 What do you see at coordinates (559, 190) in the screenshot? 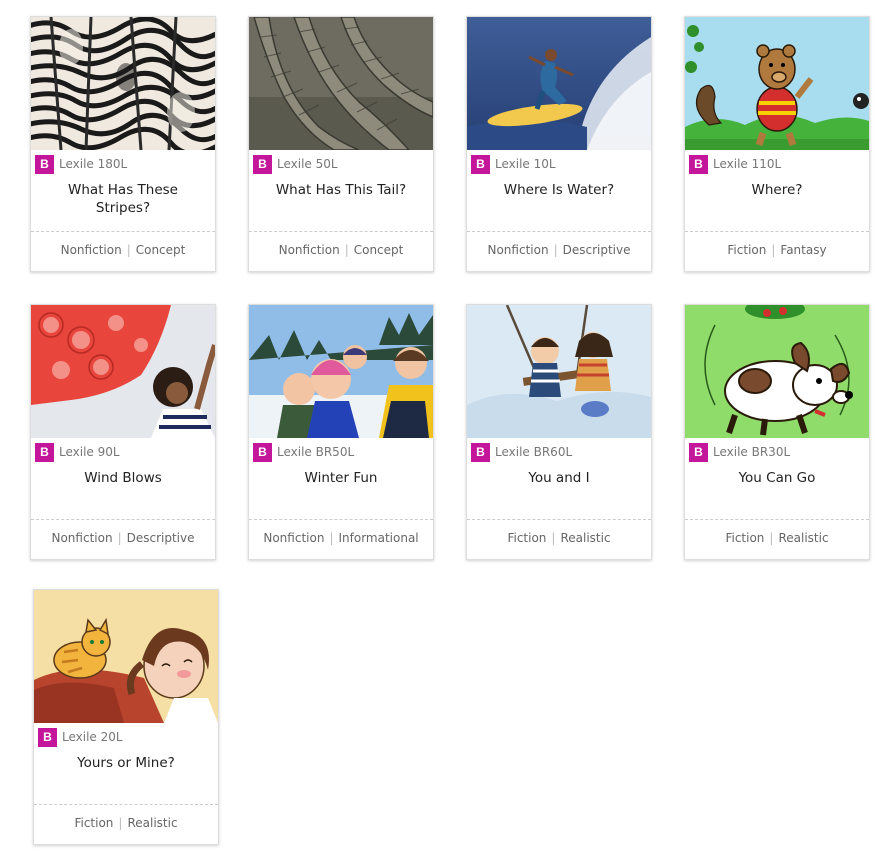
I see `book-title: Where Is Water?` at bounding box center [559, 190].